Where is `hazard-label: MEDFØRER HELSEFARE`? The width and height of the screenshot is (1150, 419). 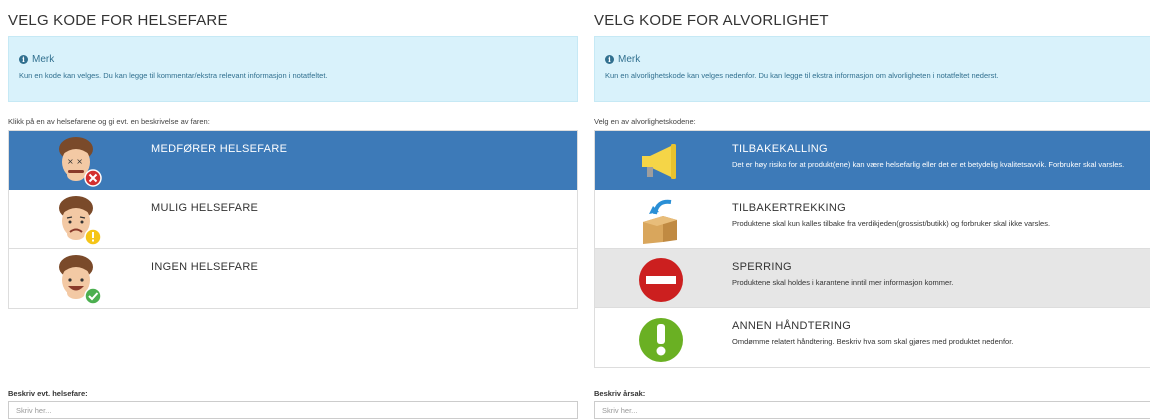
hazard-label: MEDFØRER HELSEFARE is located at coordinates (219, 149).